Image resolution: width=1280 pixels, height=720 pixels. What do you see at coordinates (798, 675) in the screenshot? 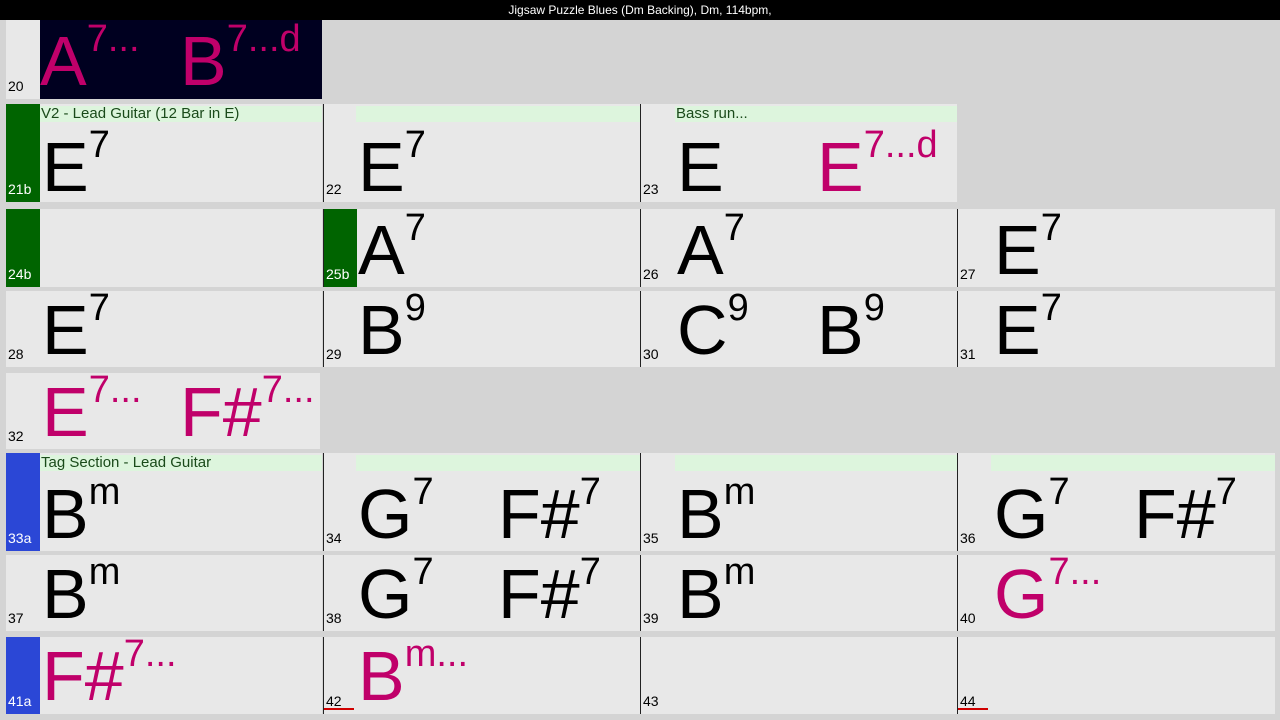
I see `bar-43: 43` at bounding box center [798, 675].